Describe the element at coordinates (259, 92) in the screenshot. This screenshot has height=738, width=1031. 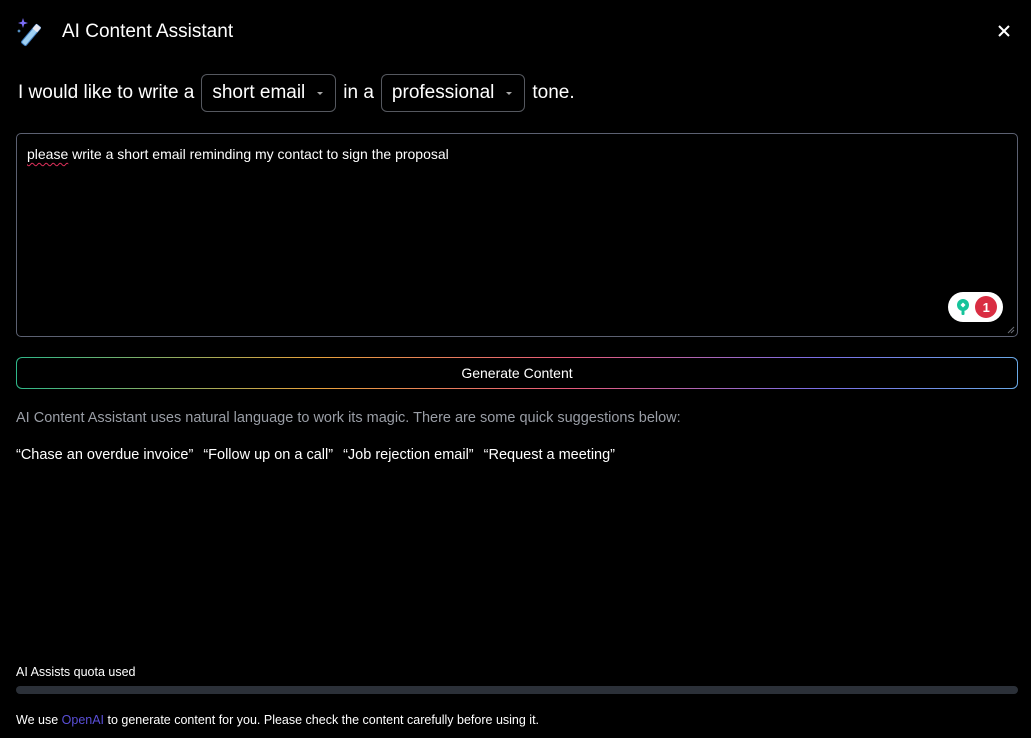
I see `content-type-value: short email` at that location.